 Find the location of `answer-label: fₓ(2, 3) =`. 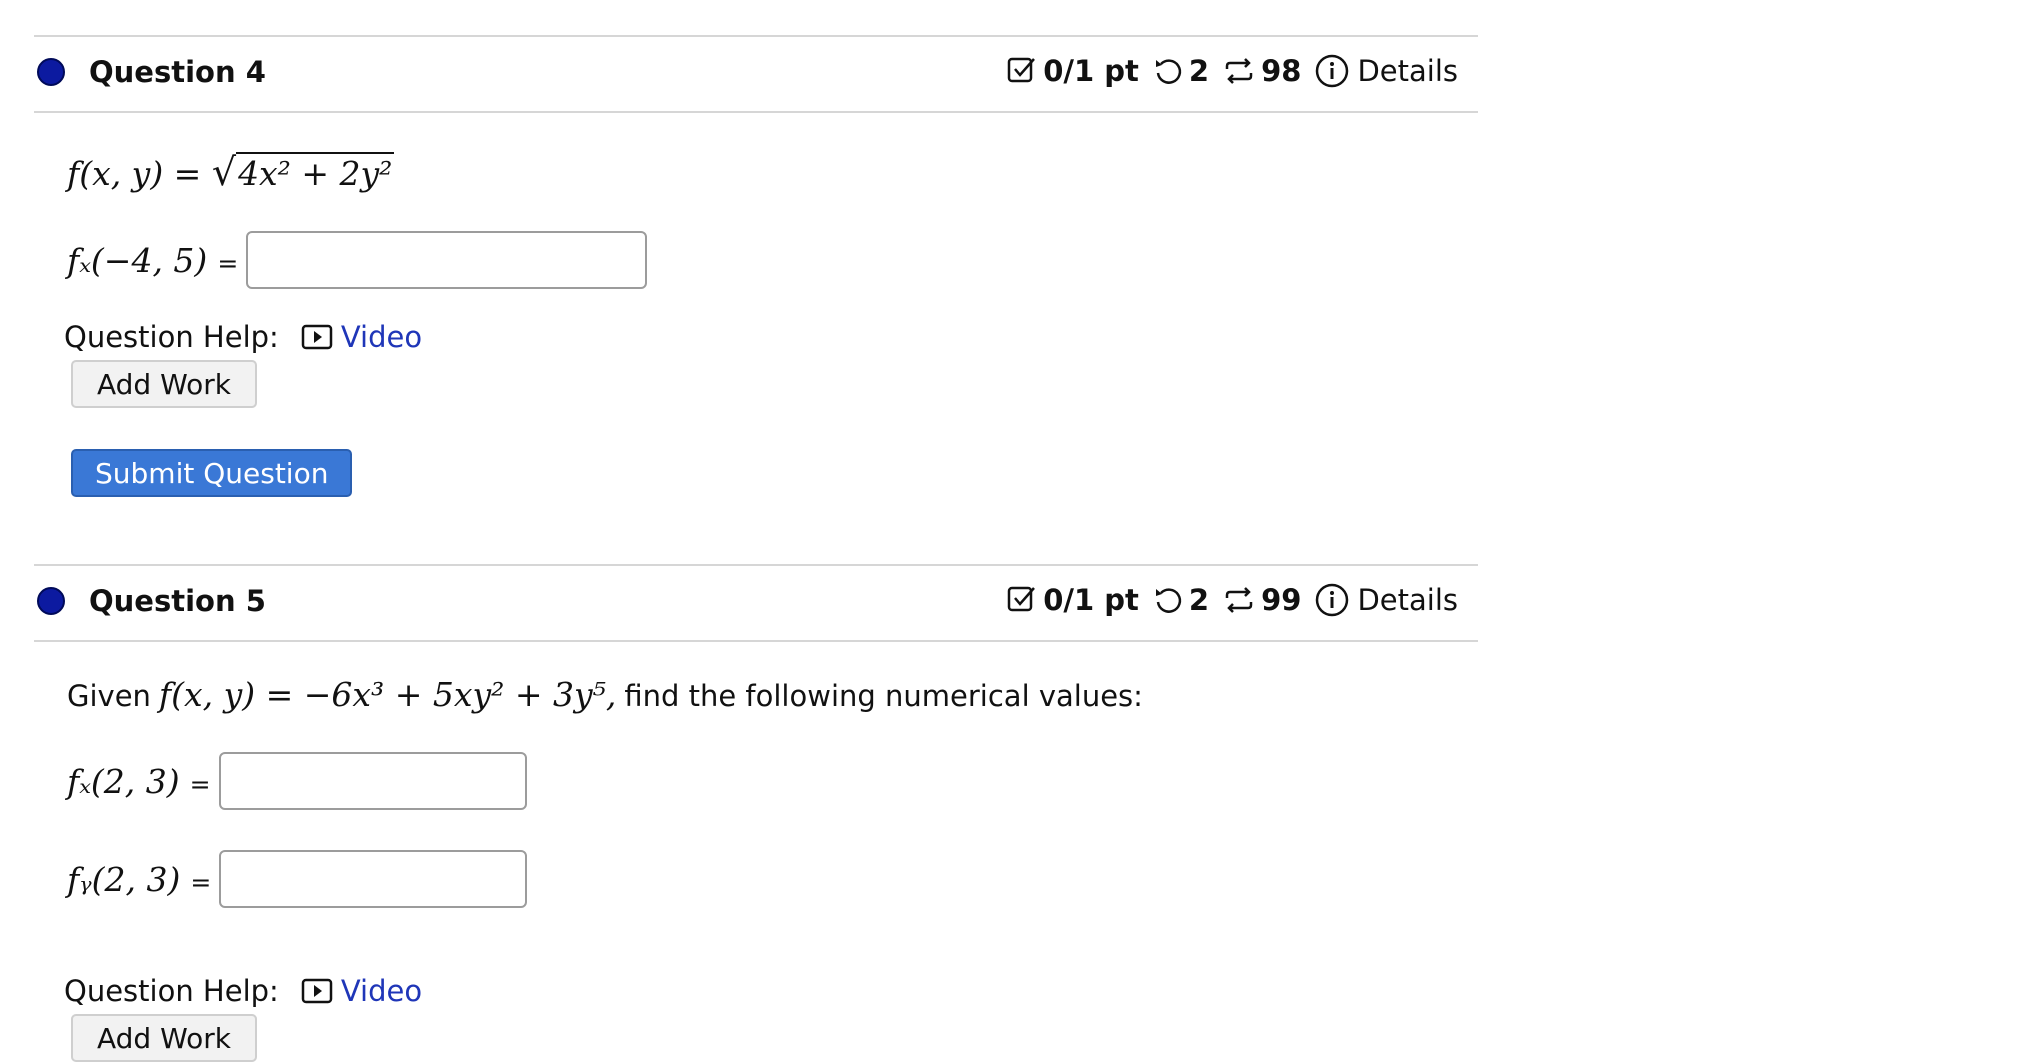

answer-label: fₓ(2, 3) = is located at coordinates (143, 781).